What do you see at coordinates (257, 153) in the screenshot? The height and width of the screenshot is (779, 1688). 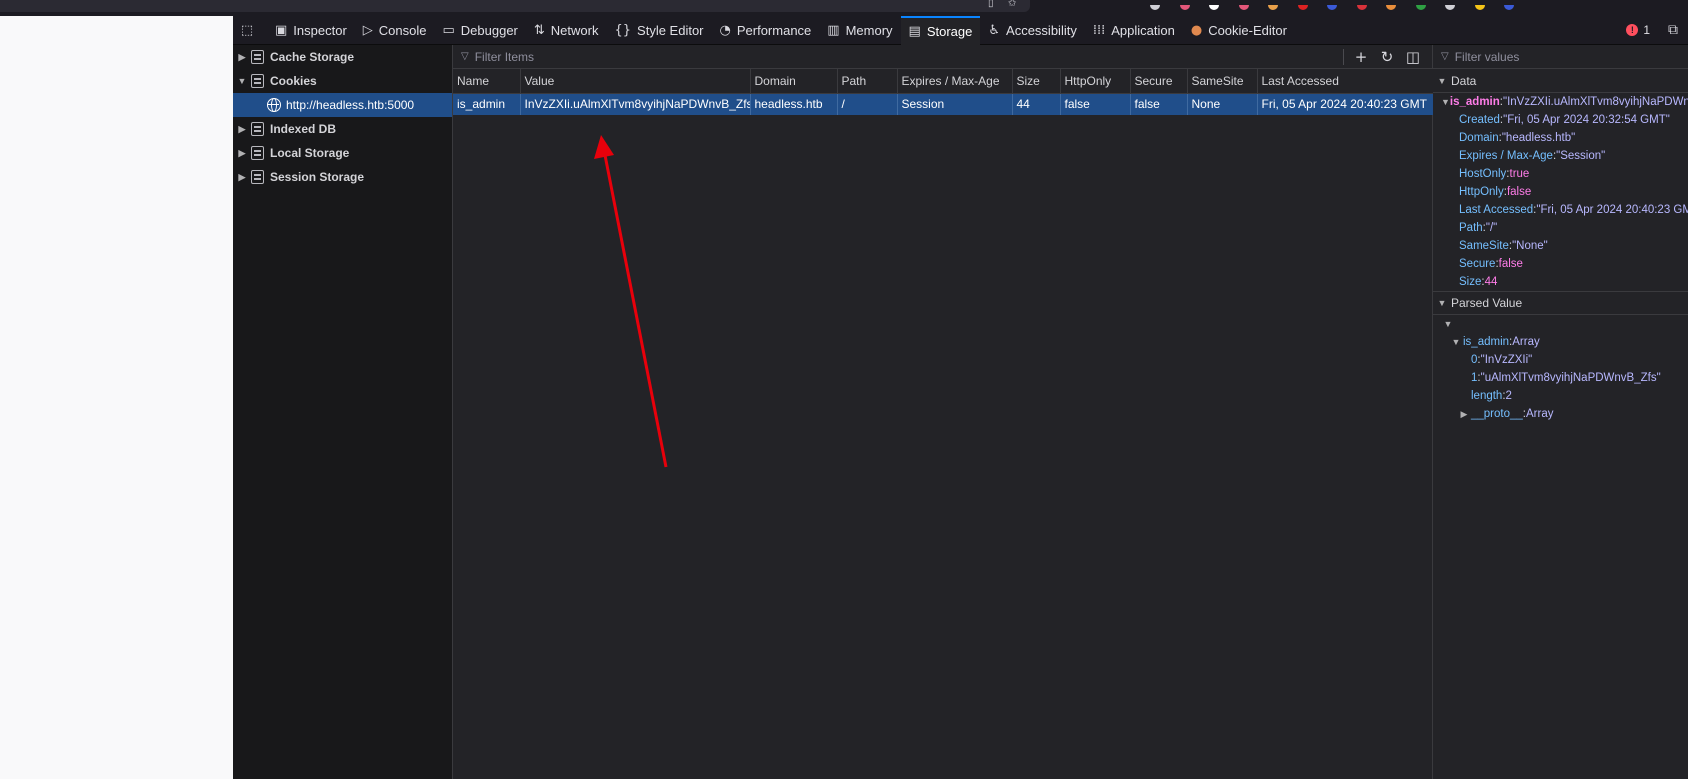 I see `database-icon` at bounding box center [257, 153].